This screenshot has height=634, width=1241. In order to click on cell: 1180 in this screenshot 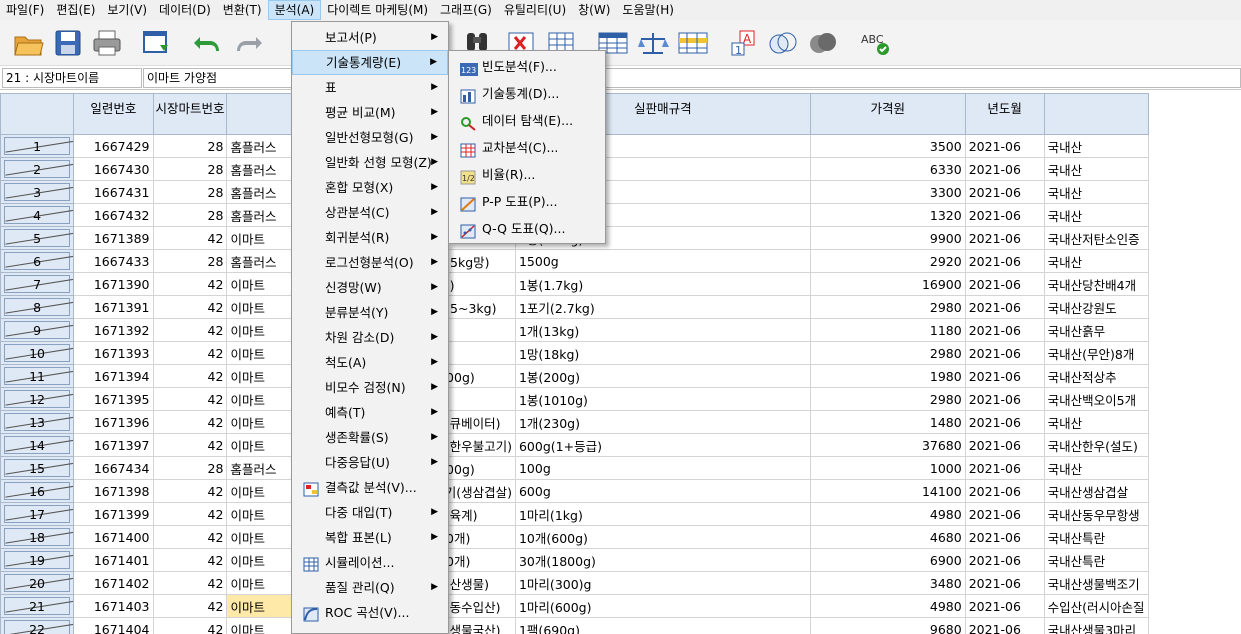, I will do `click(887, 330)`.